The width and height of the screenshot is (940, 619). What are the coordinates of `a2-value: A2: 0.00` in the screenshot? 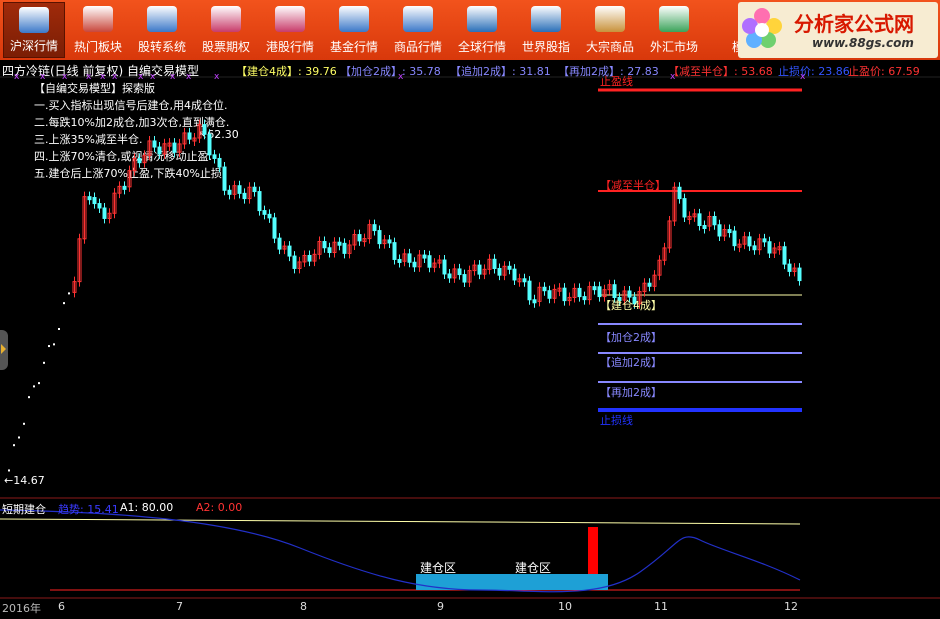 It's located at (219, 507).